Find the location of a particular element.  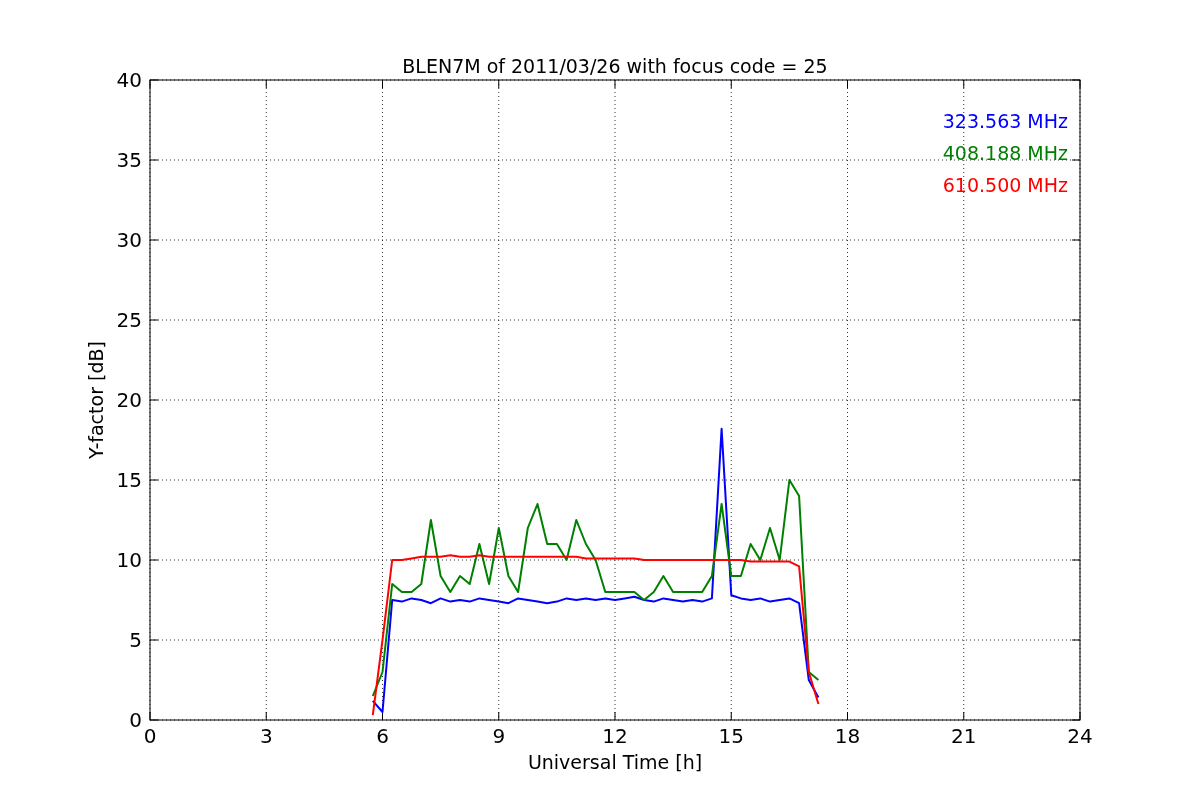

x-tick-label: 0 is located at coordinates (150, 736).